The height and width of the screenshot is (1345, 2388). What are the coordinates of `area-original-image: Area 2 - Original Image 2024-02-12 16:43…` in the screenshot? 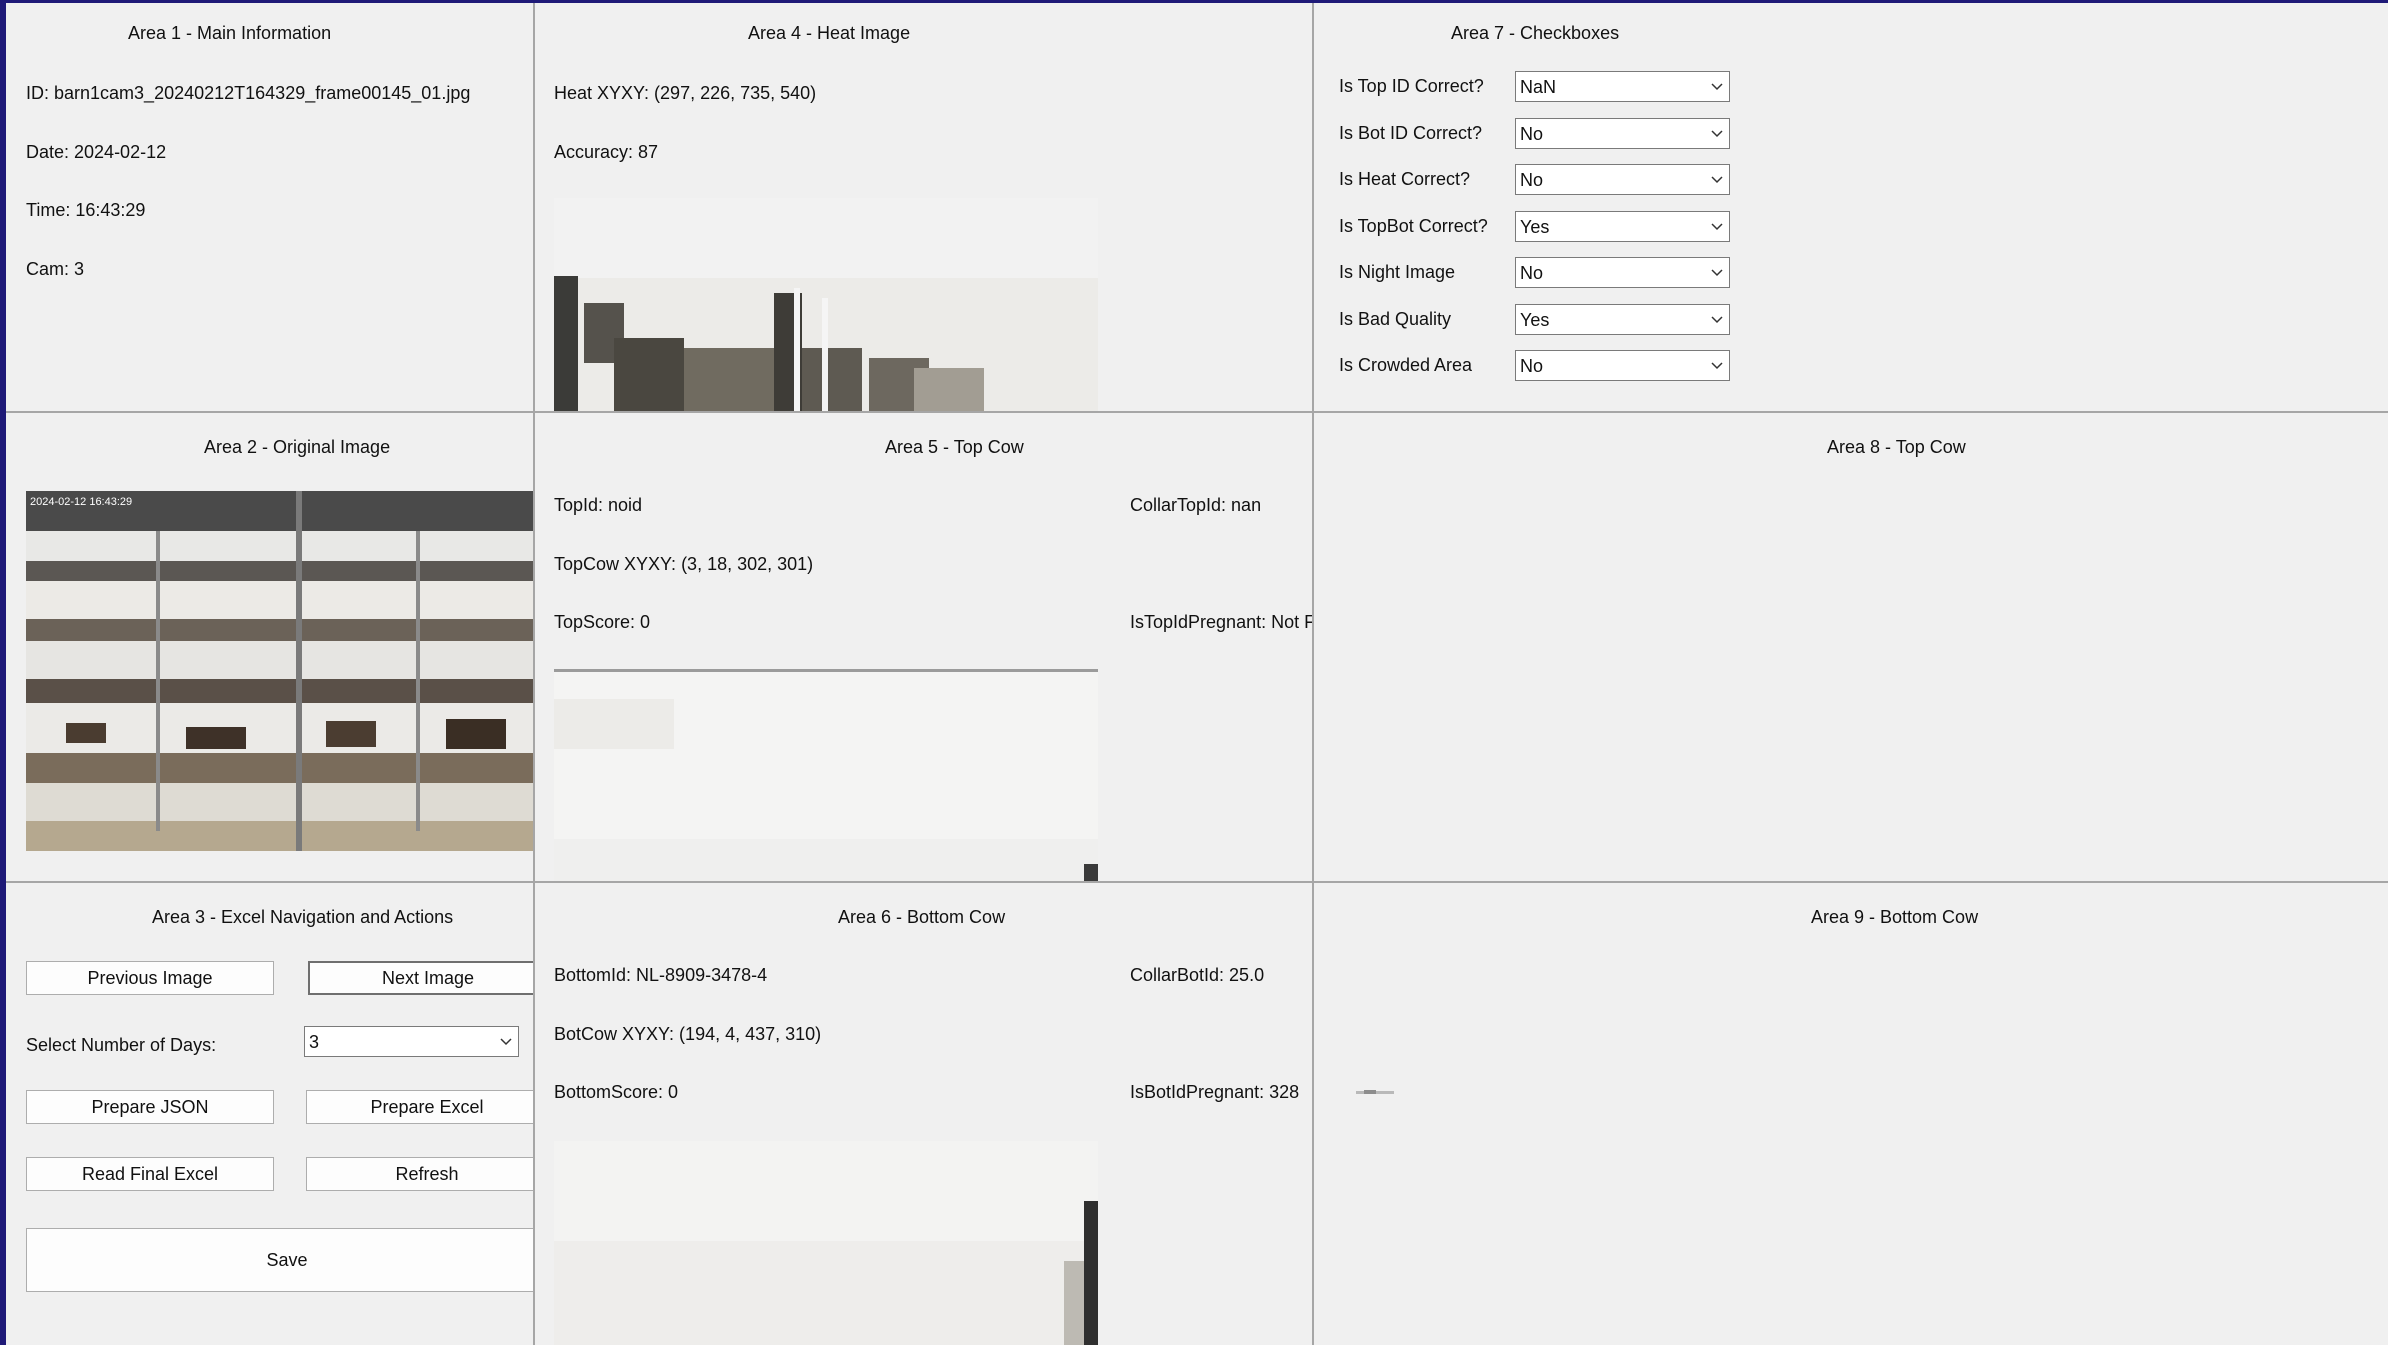 It's located at (270, 648).